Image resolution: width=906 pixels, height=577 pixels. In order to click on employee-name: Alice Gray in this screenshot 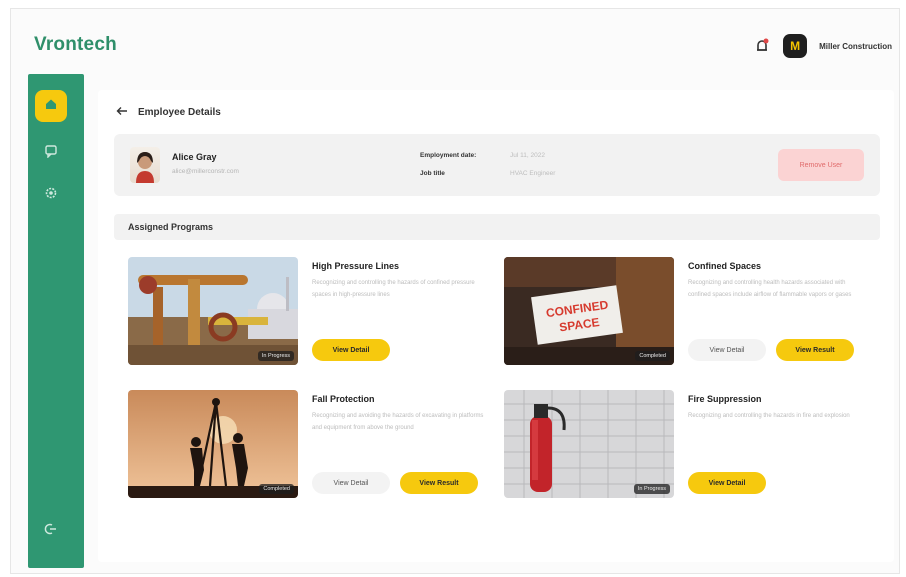, I will do `click(194, 157)`.